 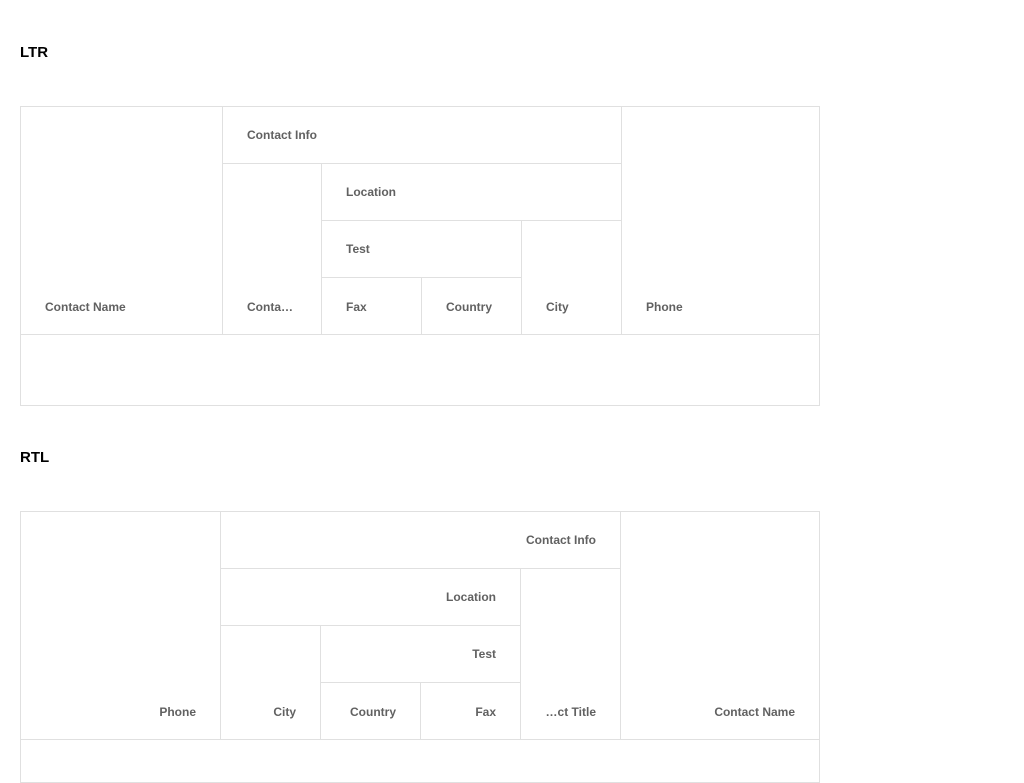 I want to click on ltr-section-title: LTR, so click(x=34, y=52).